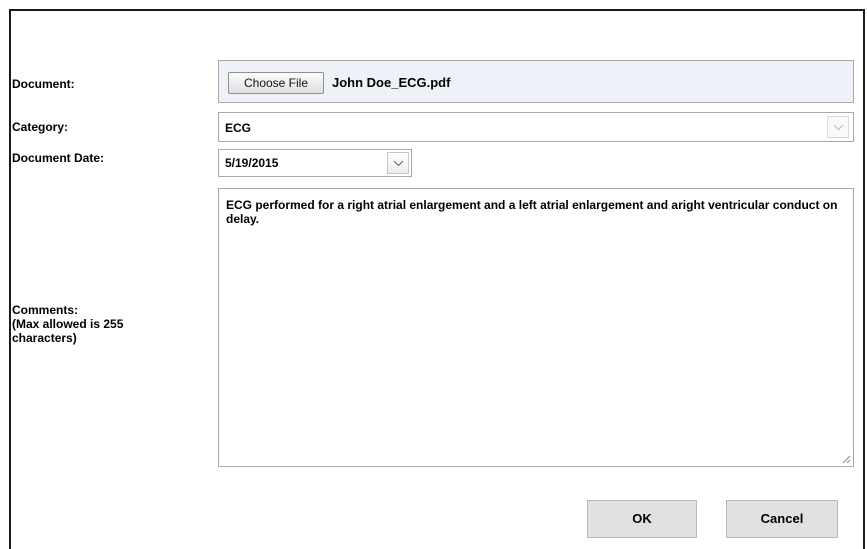 This screenshot has width=867, height=549. Describe the element at coordinates (45, 310) in the screenshot. I see `comments-label-title: Comments:` at that location.